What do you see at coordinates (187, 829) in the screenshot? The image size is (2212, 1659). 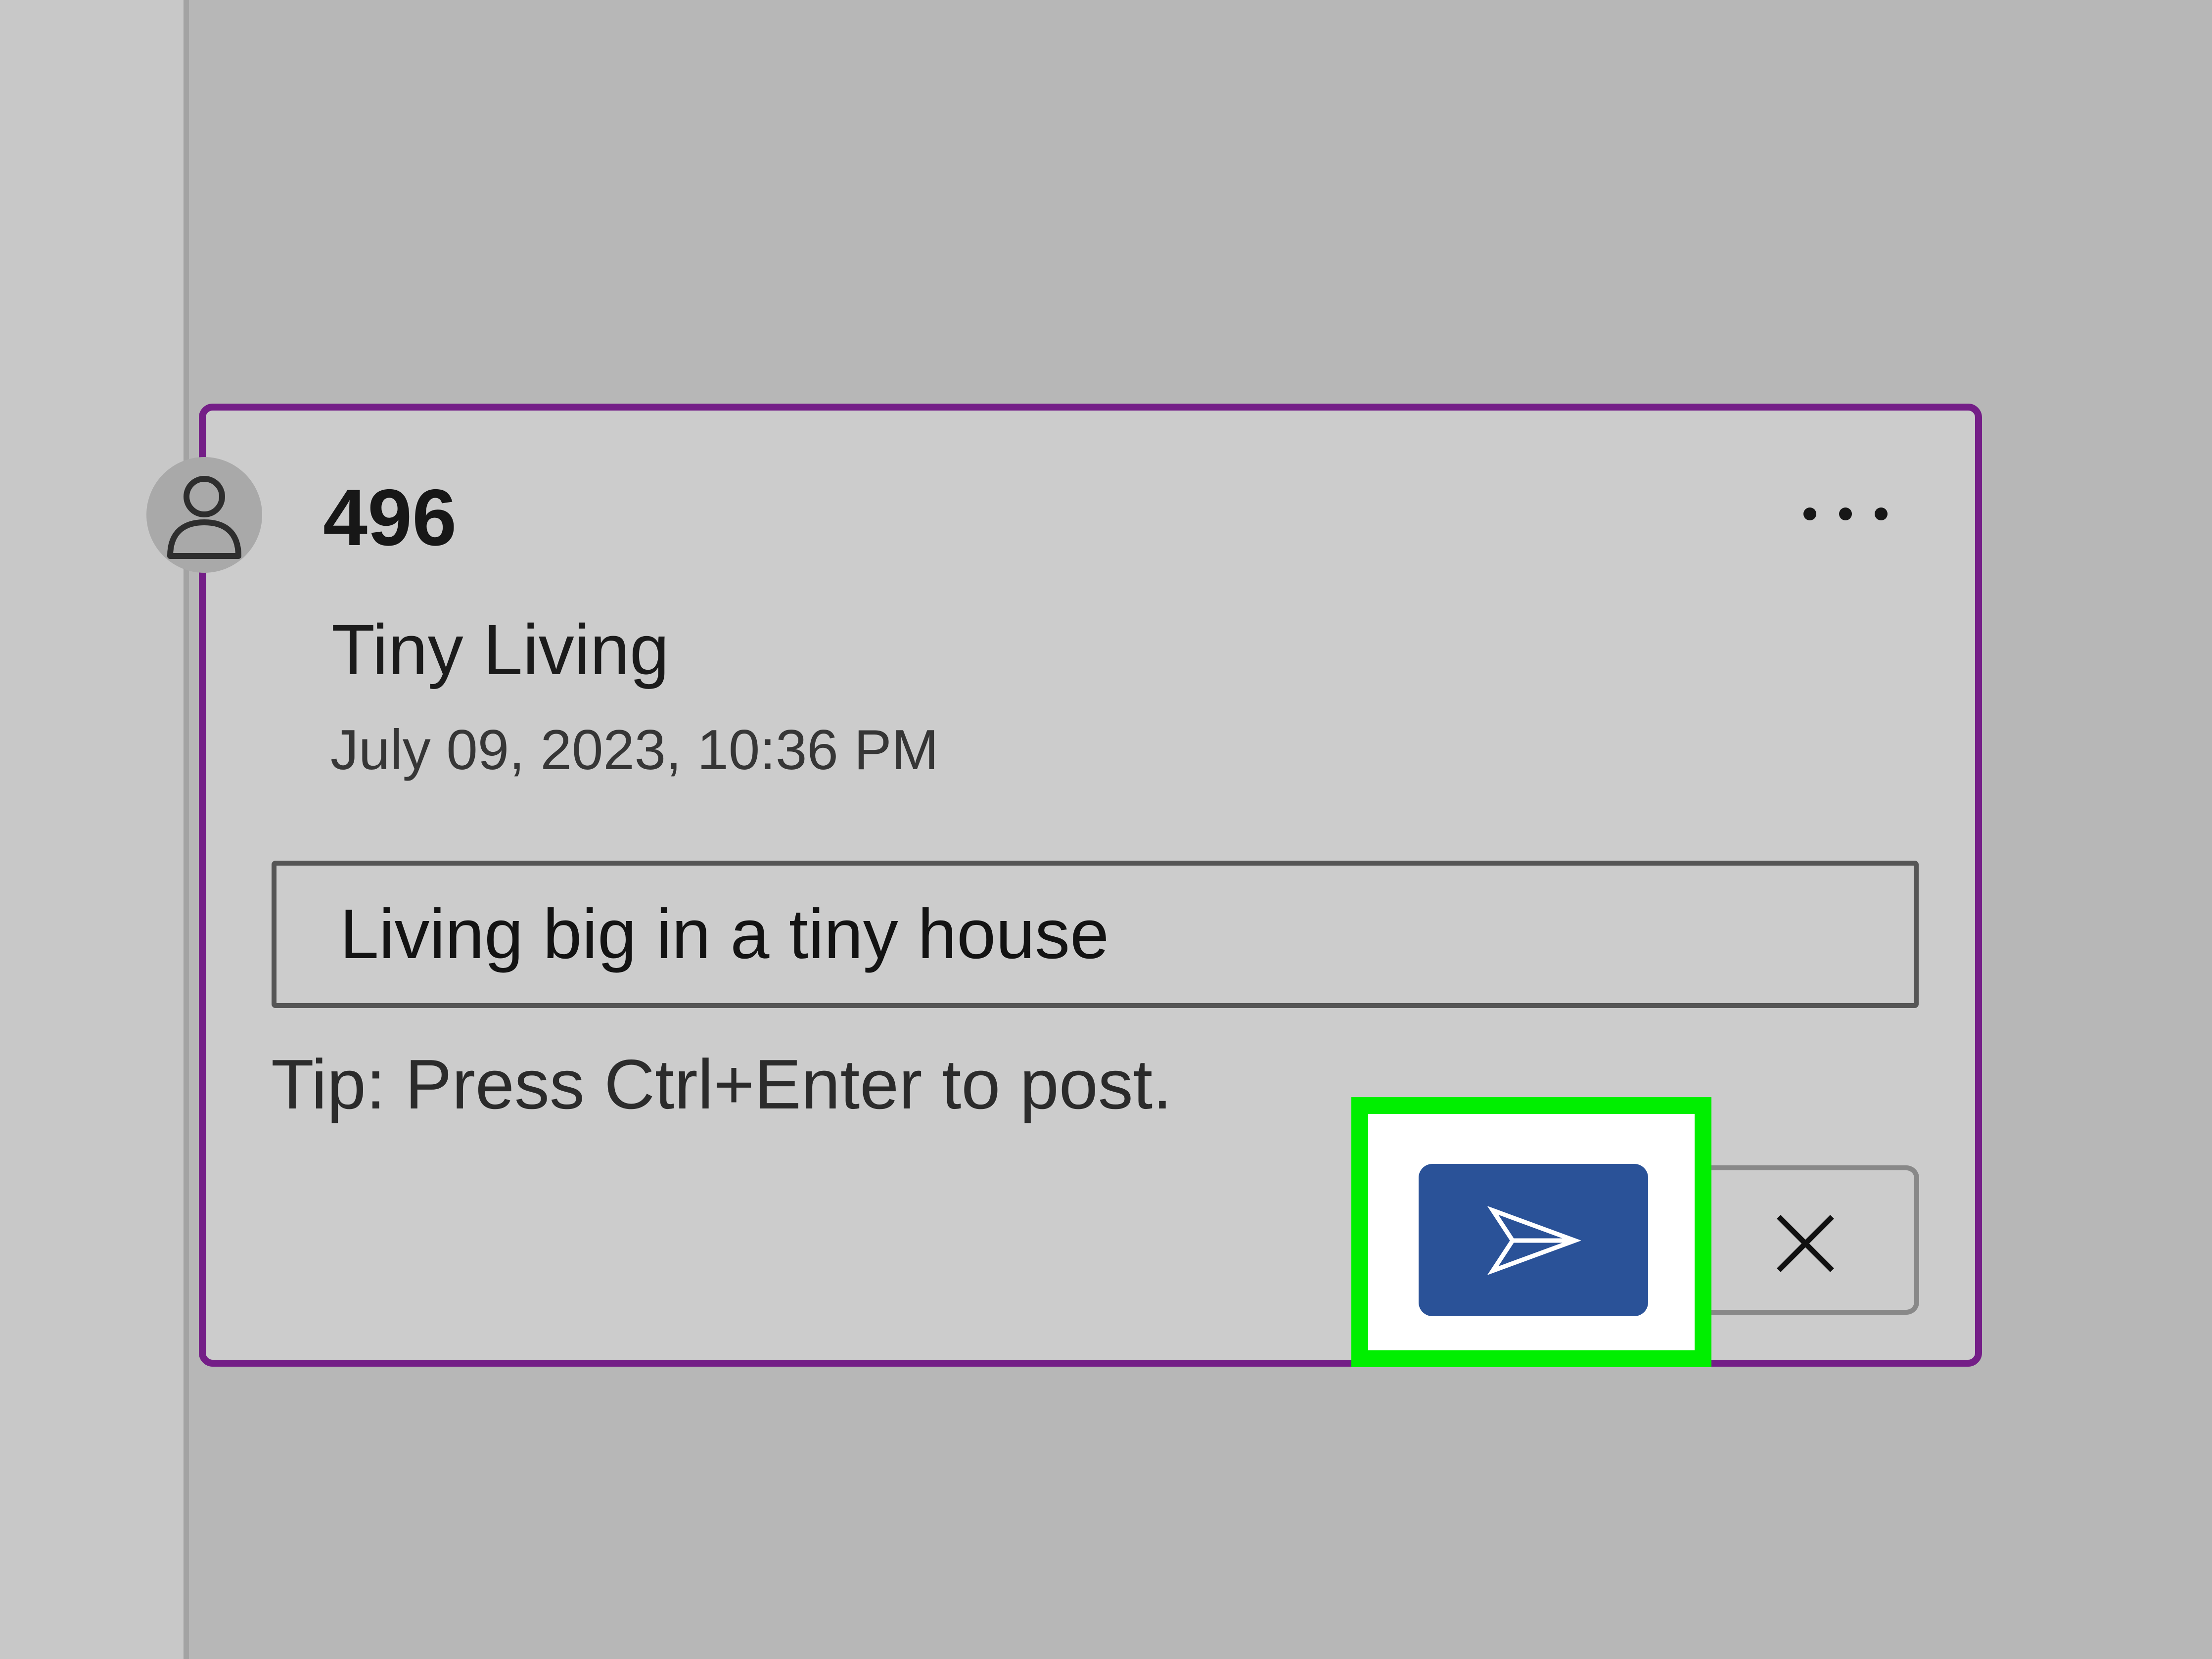 I see `panel-divider` at bounding box center [187, 829].